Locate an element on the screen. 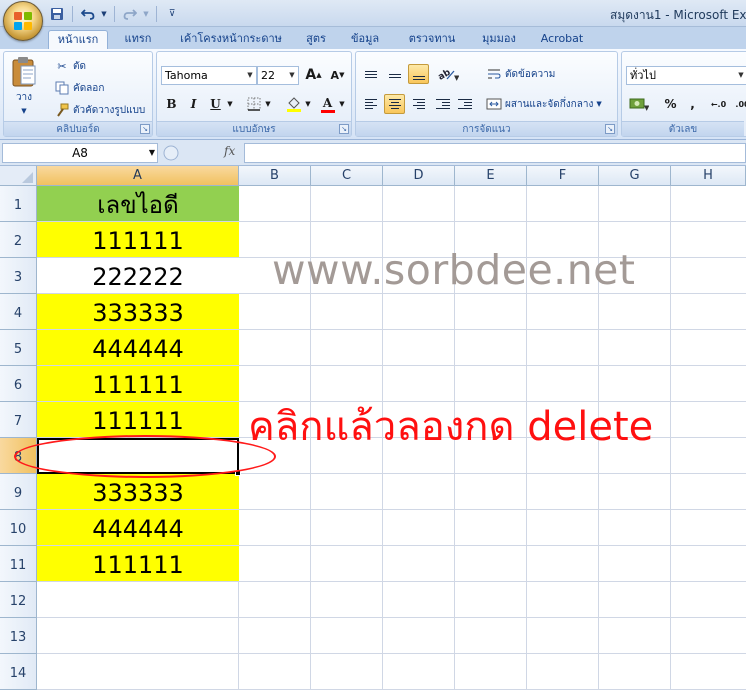 Image resolution: width=746 pixels, height=690 pixels. tab-home: หน้าแรก is located at coordinates (78, 39).